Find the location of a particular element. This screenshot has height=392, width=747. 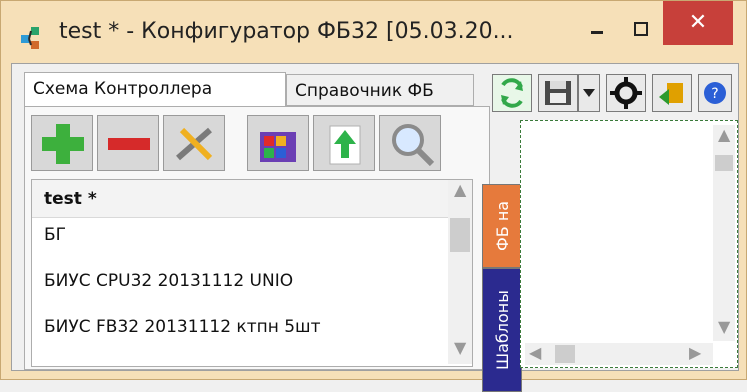

upload-icon is located at coordinates (345, 145).